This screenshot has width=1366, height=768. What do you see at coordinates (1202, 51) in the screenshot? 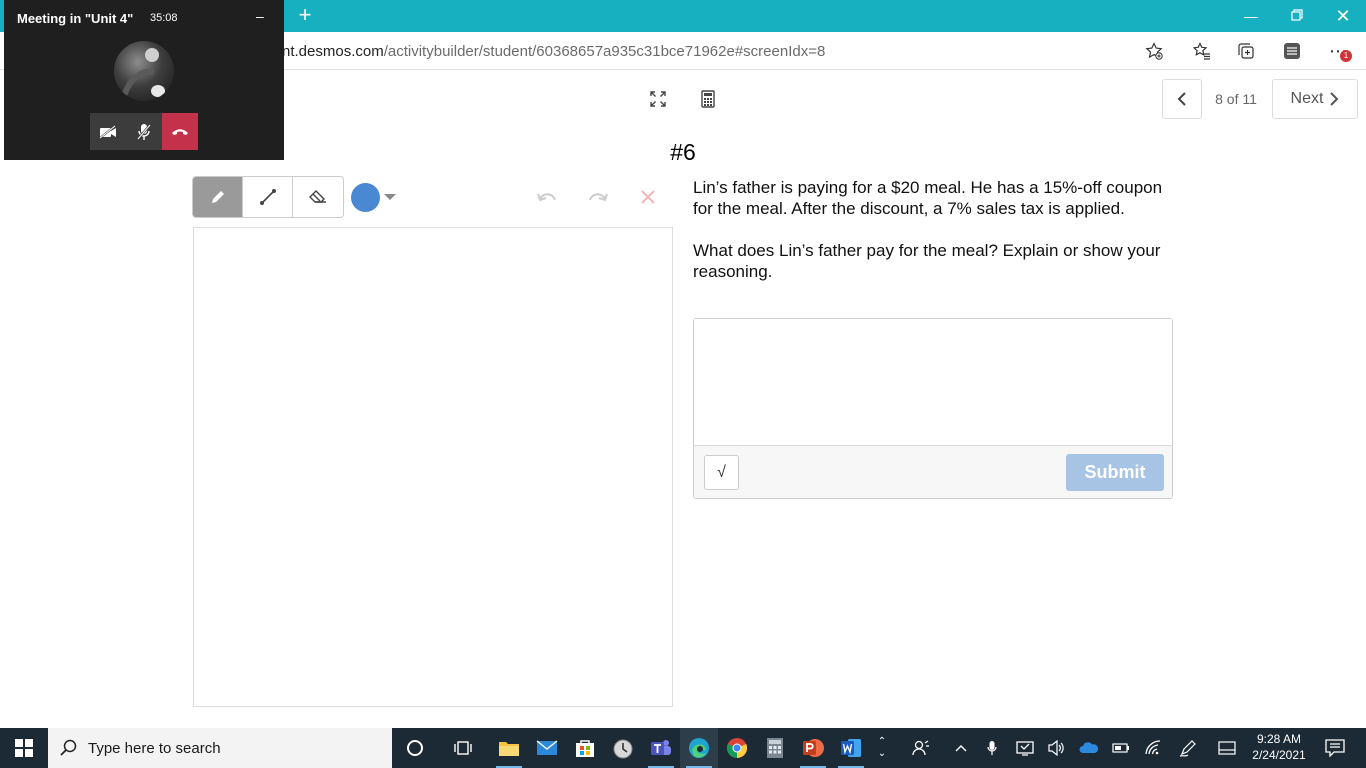
I see `favorites-icon` at bounding box center [1202, 51].